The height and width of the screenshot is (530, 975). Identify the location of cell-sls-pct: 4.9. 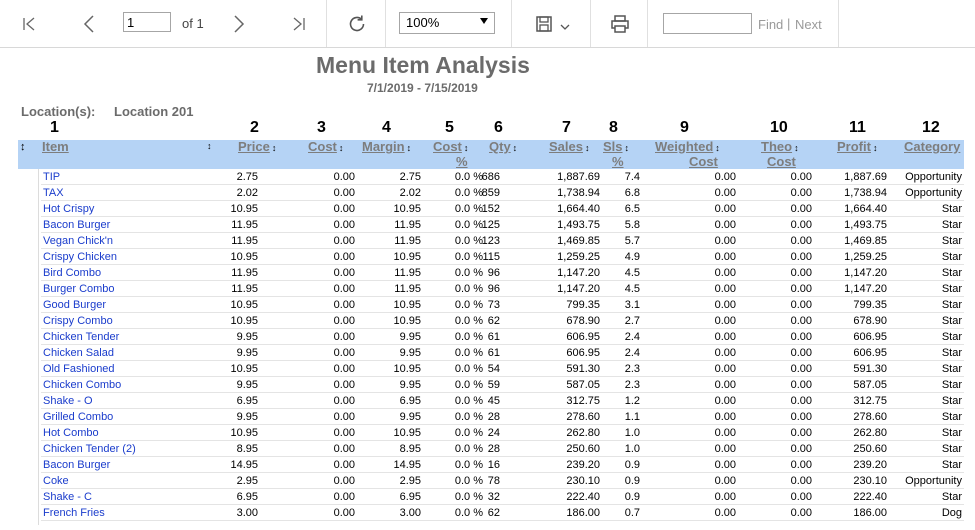
(632, 257).